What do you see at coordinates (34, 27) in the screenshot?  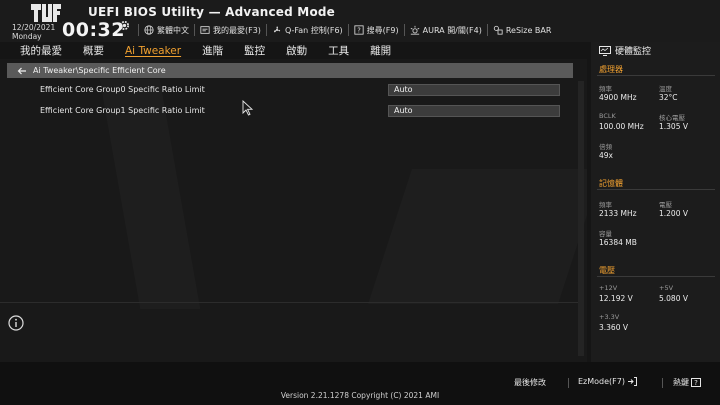 I see `date-text: 12/20/2021` at bounding box center [34, 27].